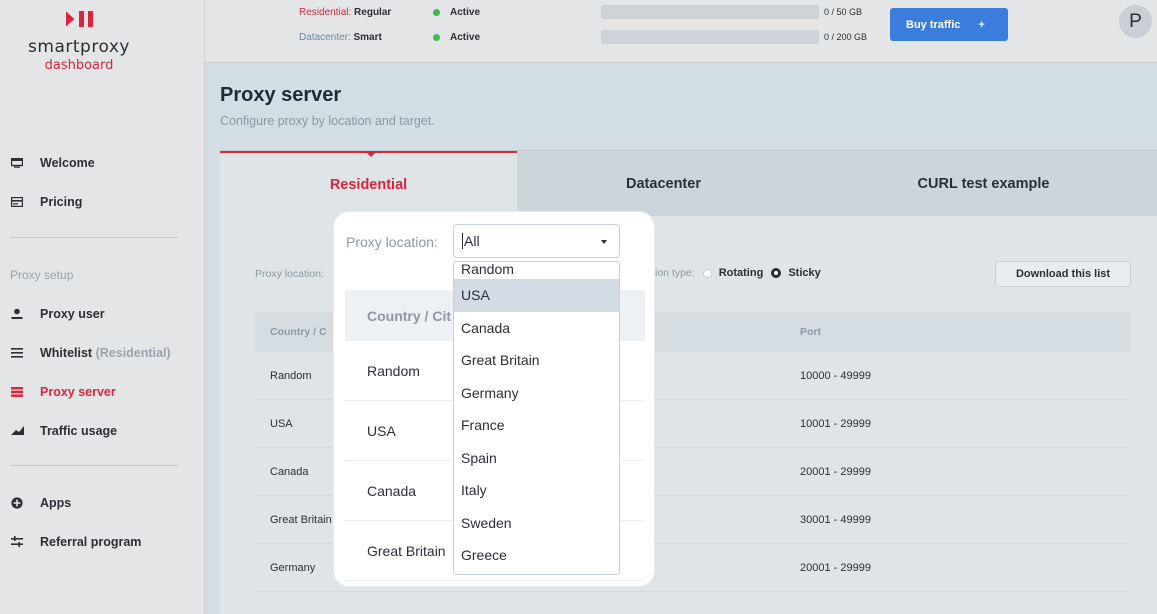  I want to click on spotlight-location-label: Proxy location:, so click(392, 242).